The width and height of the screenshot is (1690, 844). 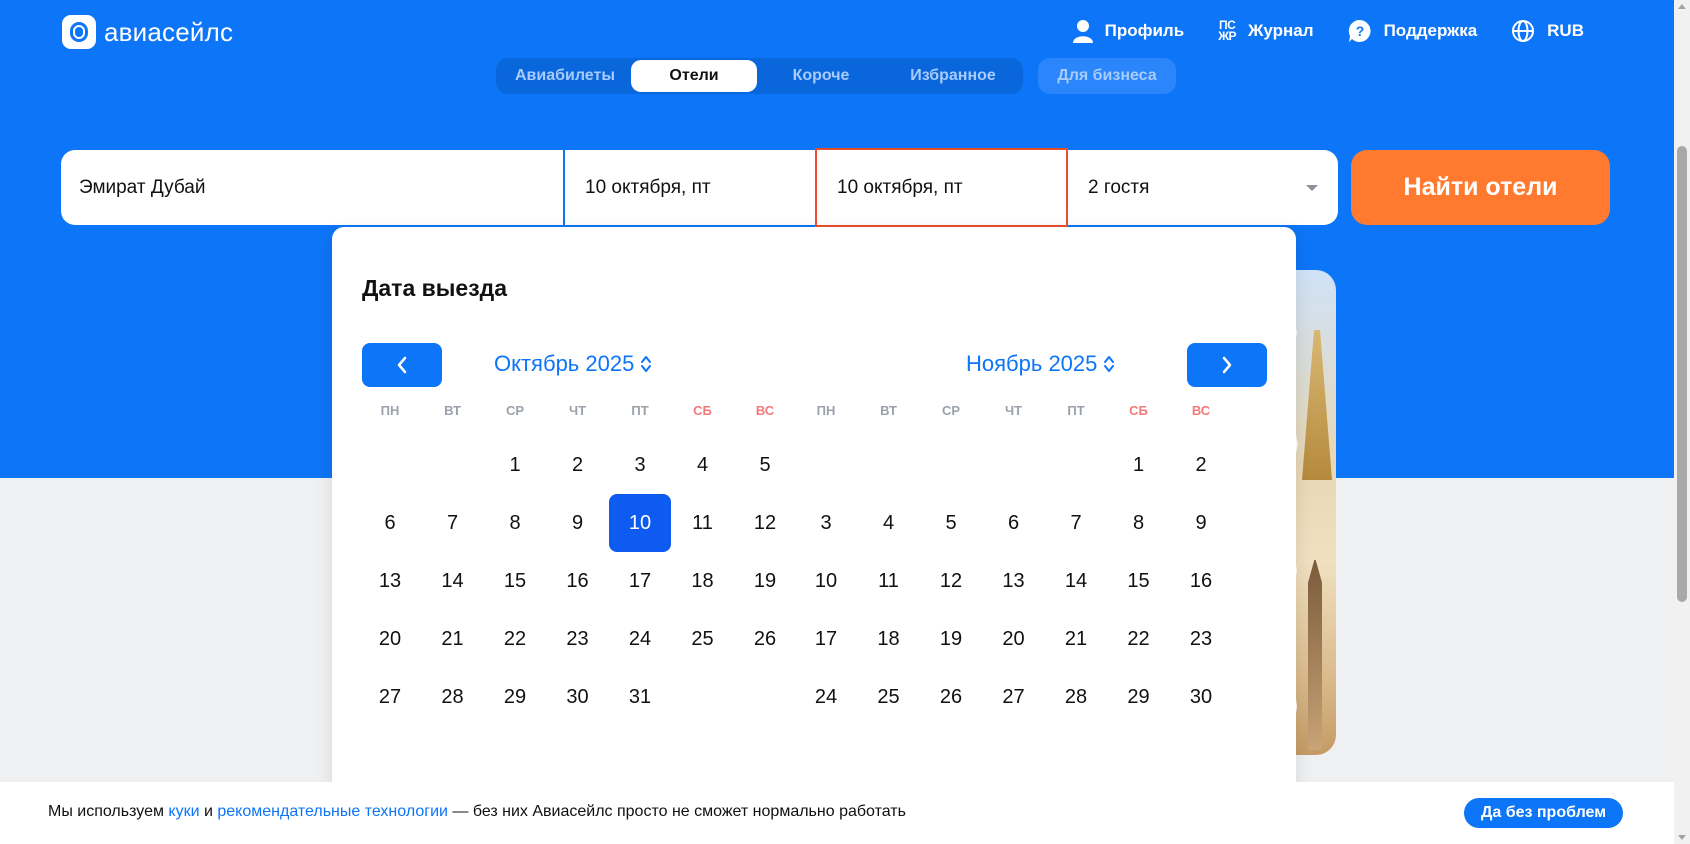 What do you see at coordinates (147, 32) in the screenshot?
I see `logo: авиасейлс` at bounding box center [147, 32].